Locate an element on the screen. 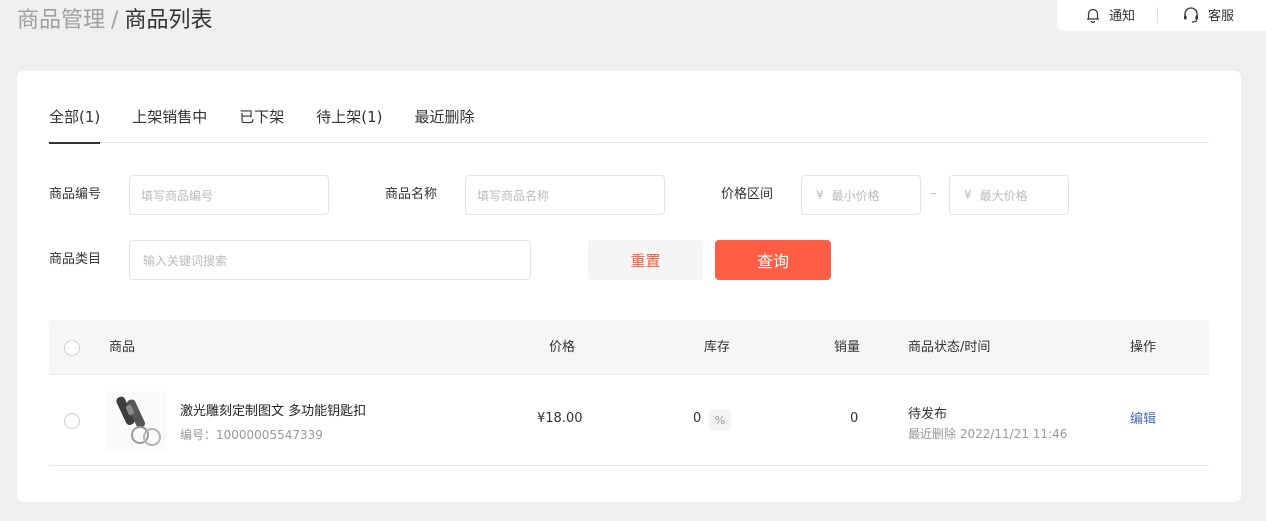 Image resolution: width=1266 pixels, height=521 pixels. status-tabs: 全部(1) 上架销售中 已下架 待上架(1) 最近删除 is located at coordinates (629, 125).